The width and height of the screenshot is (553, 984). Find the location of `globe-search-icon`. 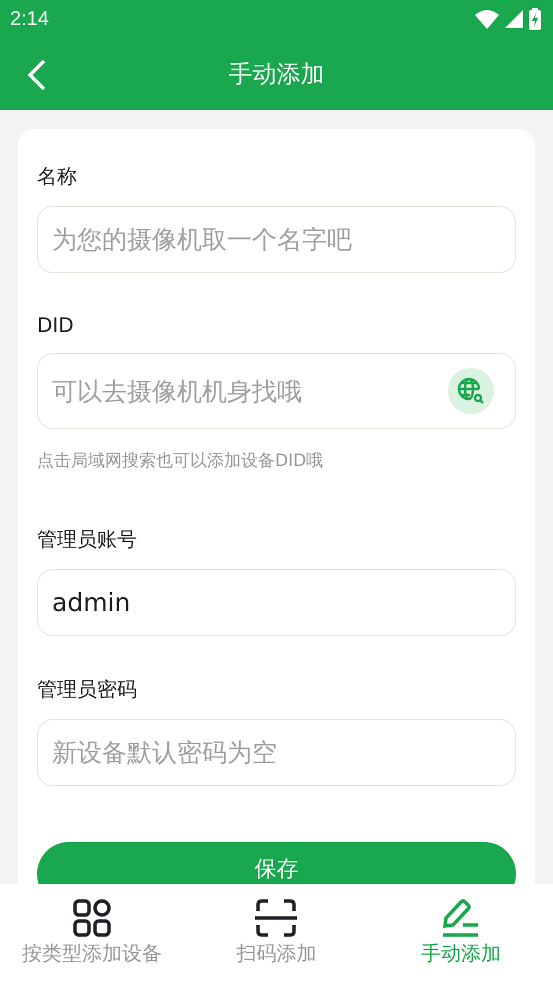

globe-search-icon is located at coordinates (471, 391).